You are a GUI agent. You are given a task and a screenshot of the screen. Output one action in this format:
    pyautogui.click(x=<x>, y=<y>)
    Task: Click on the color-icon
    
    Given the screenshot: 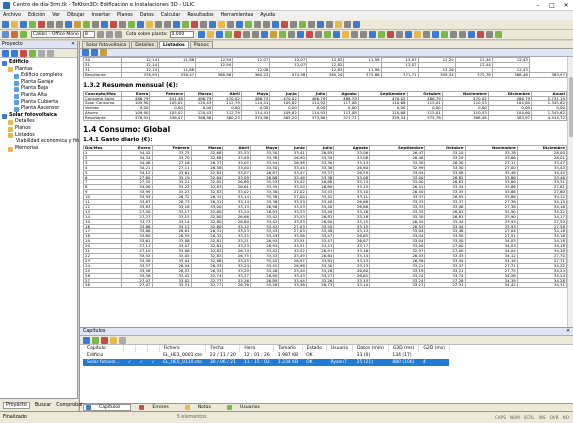 What is the action you would take?
    pyautogui.click(x=14, y=34)
    